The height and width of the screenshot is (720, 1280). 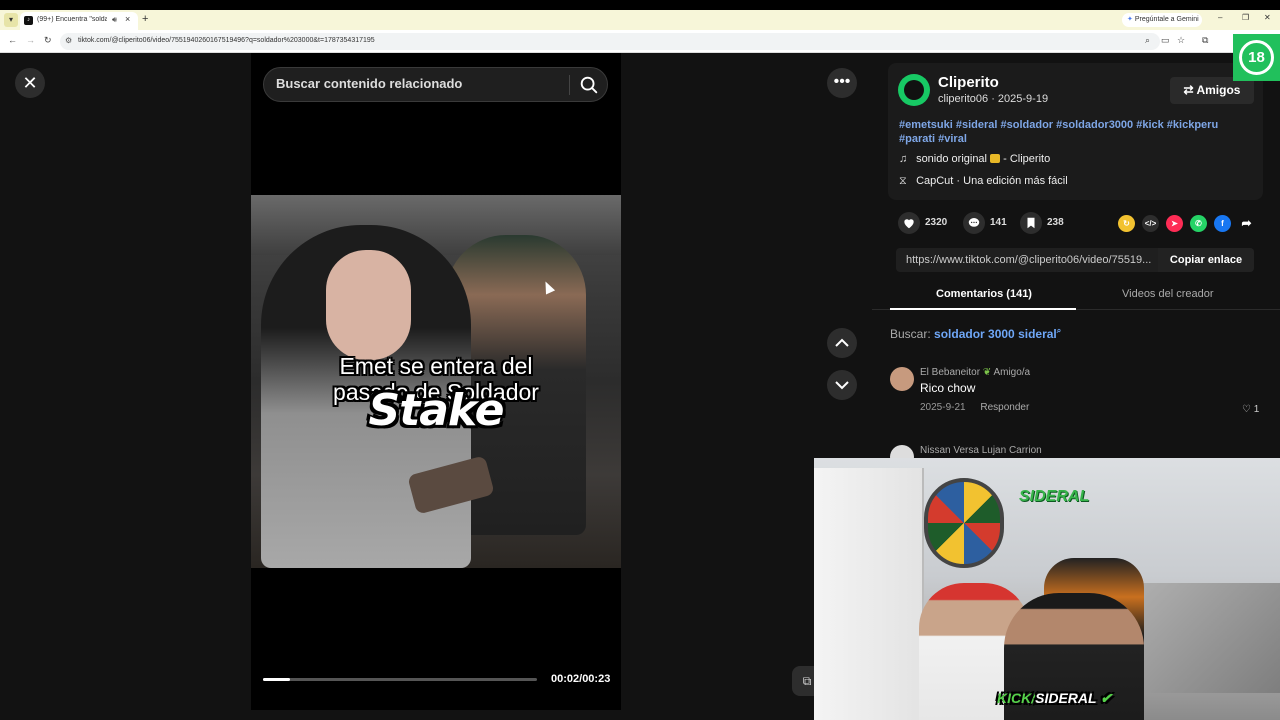 I want to click on stream-tag-prefix: KICK/, so click(x=1016, y=698).